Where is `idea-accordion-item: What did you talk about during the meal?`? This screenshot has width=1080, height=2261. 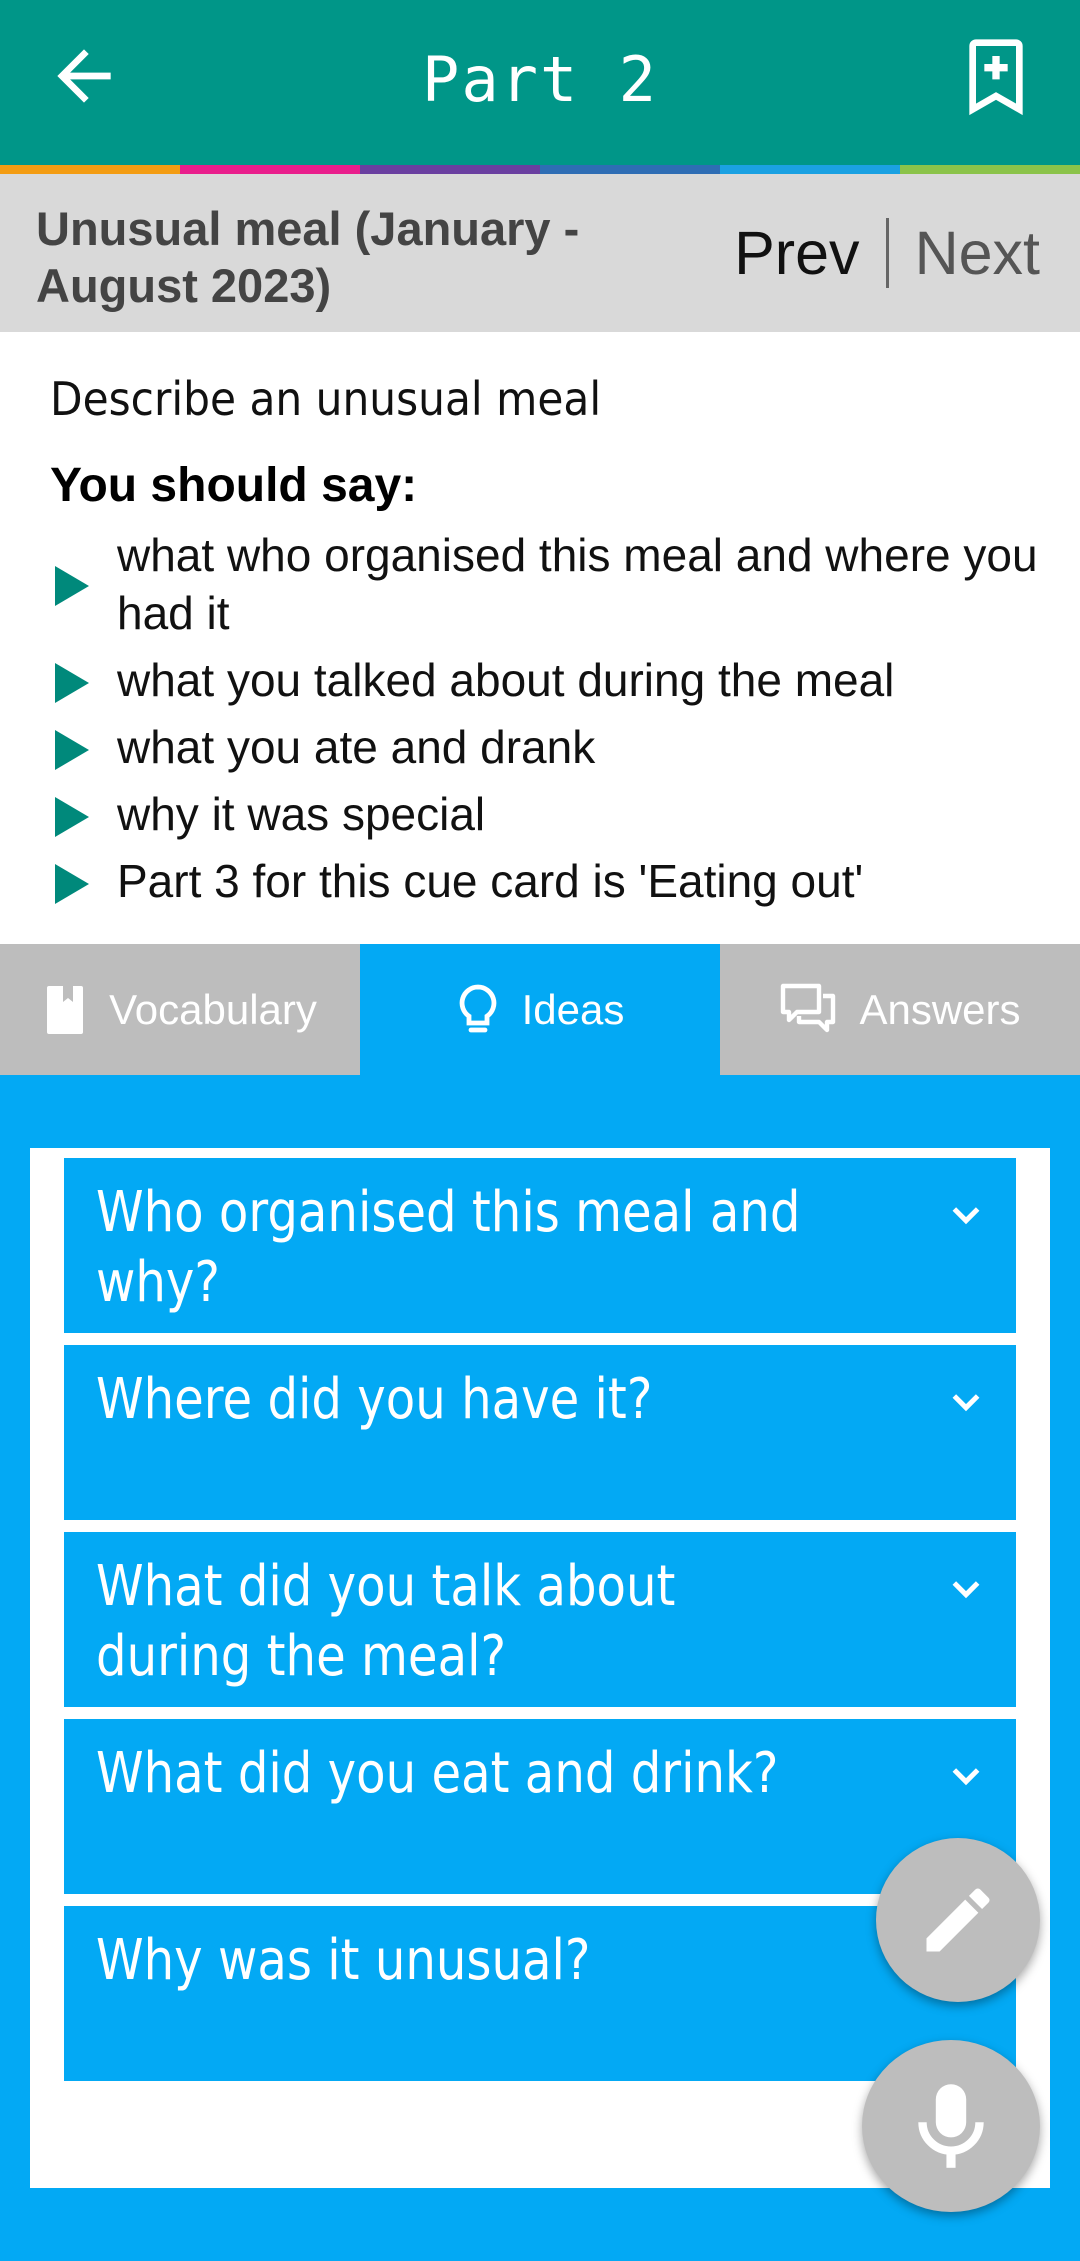 idea-accordion-item: What did you talk about during the meal? is located at coordinates (540, 1619).